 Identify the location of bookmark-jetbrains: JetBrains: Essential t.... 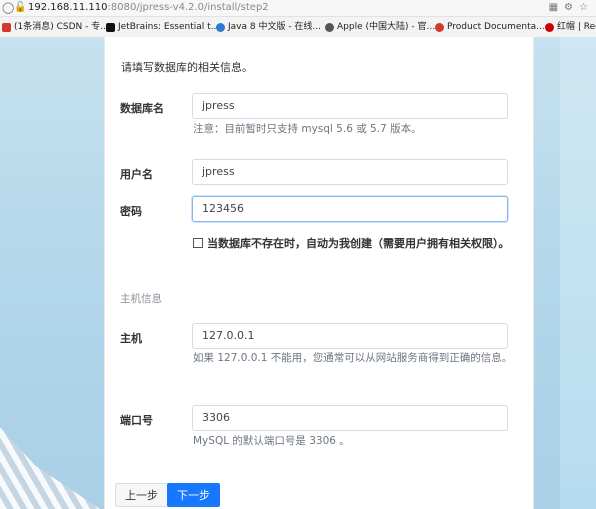
(162, 27).